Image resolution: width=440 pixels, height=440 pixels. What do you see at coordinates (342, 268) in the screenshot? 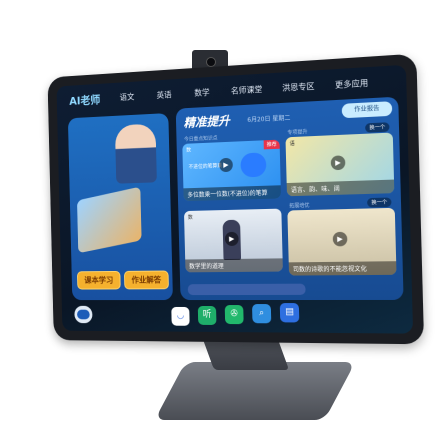
I see `card-caption: 司数的诗歌的不能忽视文化` at bounding box center [342, 268].